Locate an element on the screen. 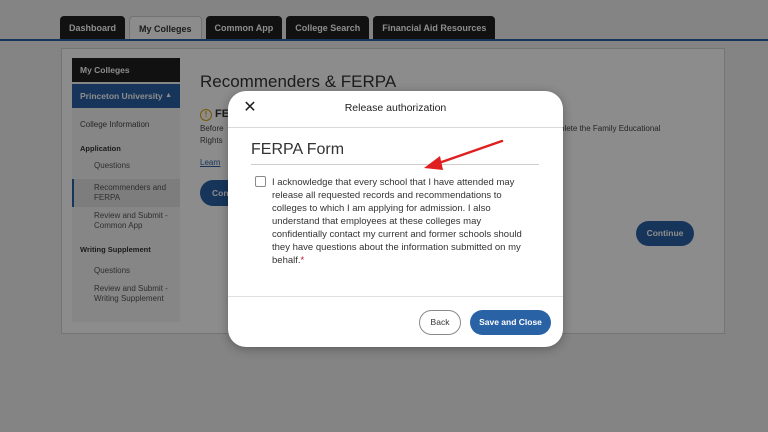  annotation-arrow-shaft is located at coordinates (469, 152).